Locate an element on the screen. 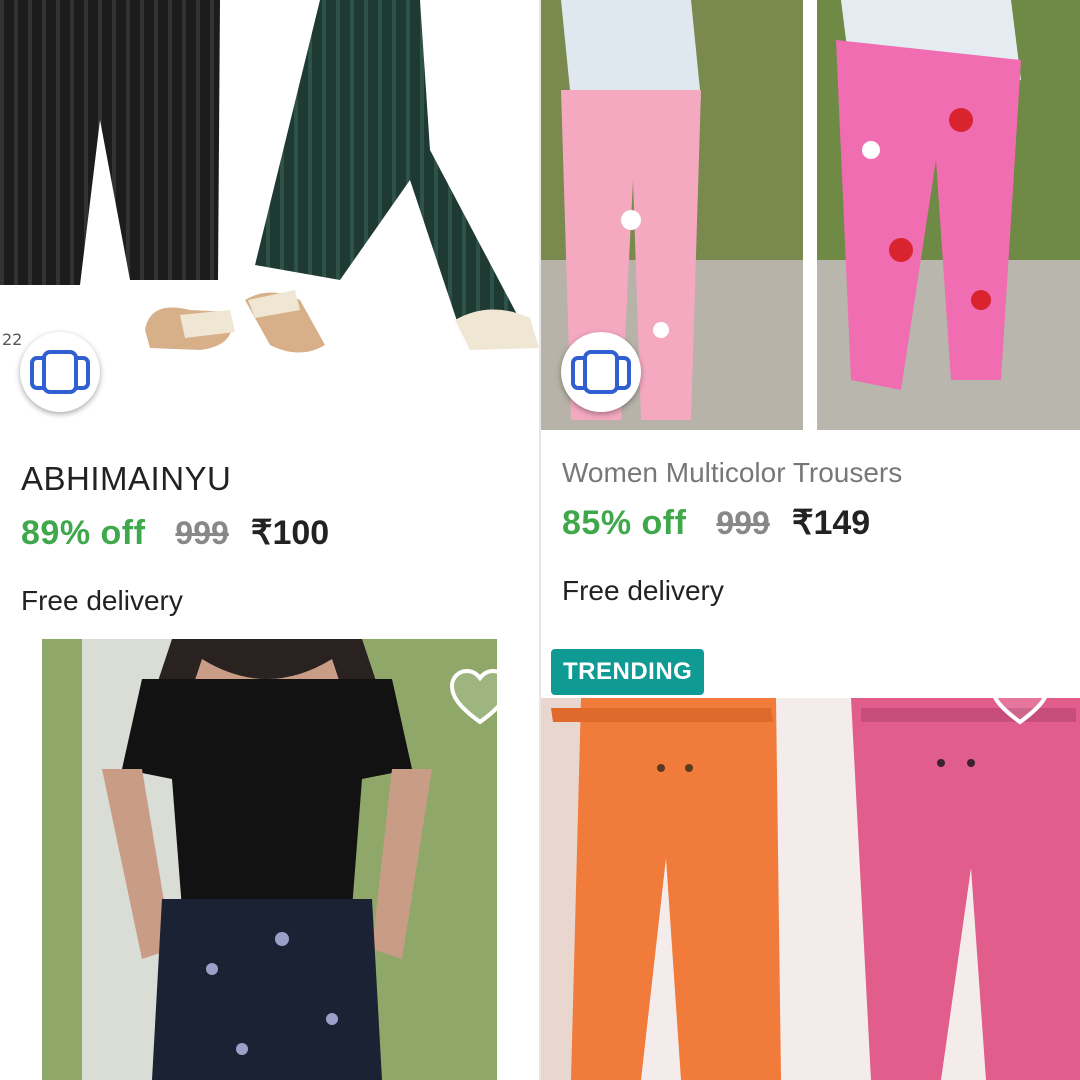  price-row: 85% off 999 ₹149 is located at coordinates (716, 523).